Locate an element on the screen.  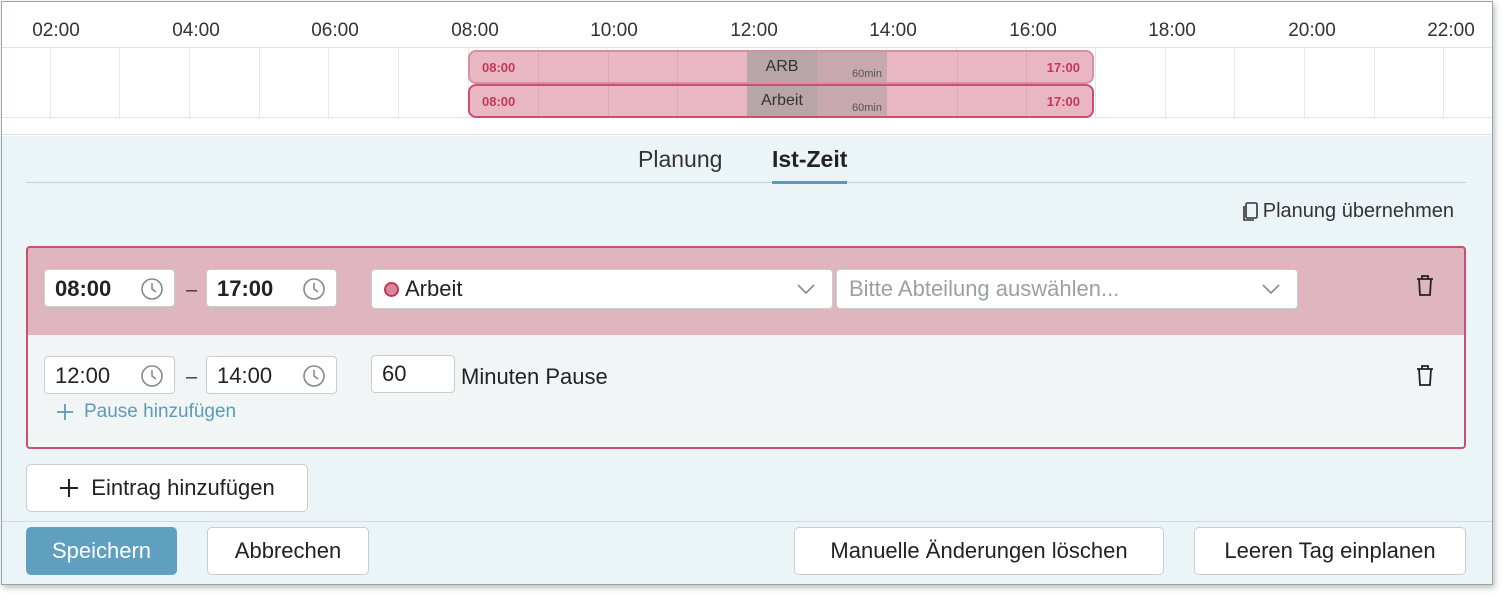
tab-bar: Planung Ist-Zeit is located at coordinates (746, 160).